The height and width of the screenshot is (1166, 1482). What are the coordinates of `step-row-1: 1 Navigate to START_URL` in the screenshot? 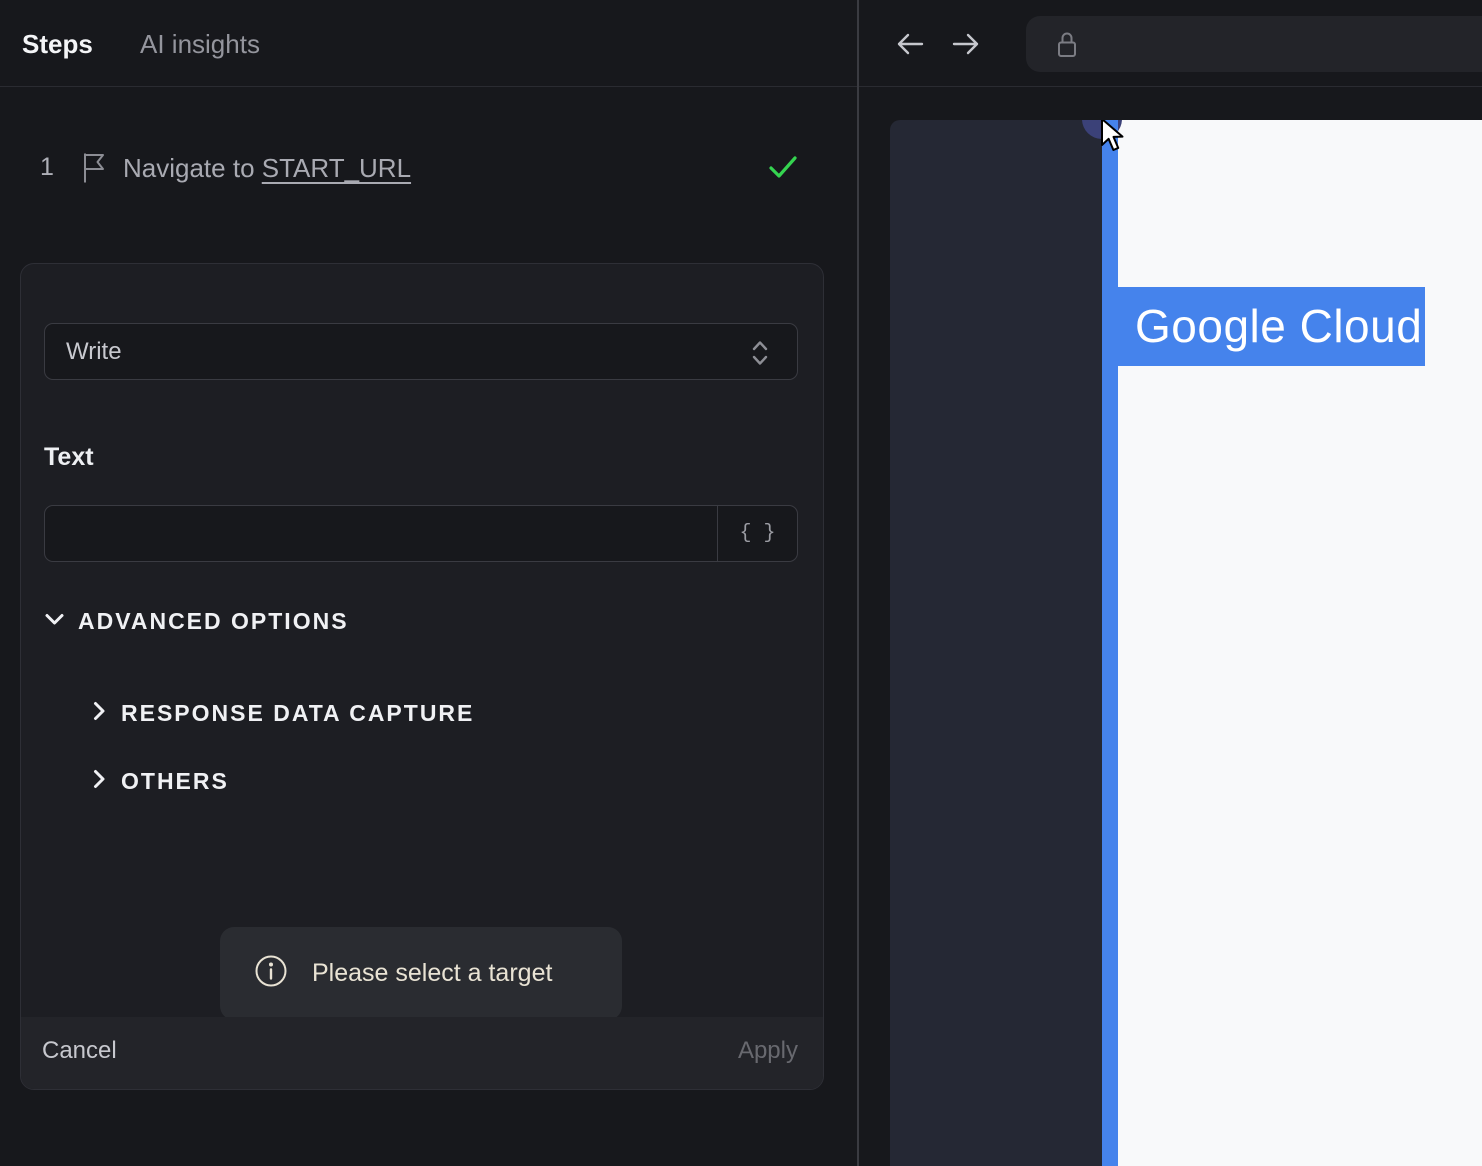 It's located at (428, 168).